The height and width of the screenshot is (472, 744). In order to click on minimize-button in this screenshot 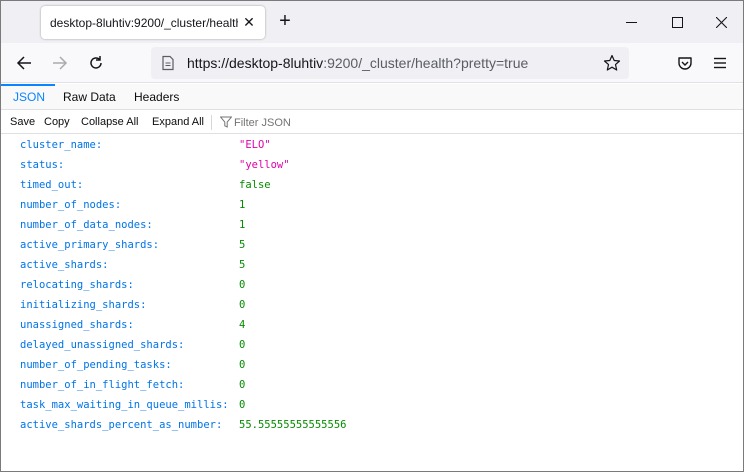, I will do `click(631, 22)`.